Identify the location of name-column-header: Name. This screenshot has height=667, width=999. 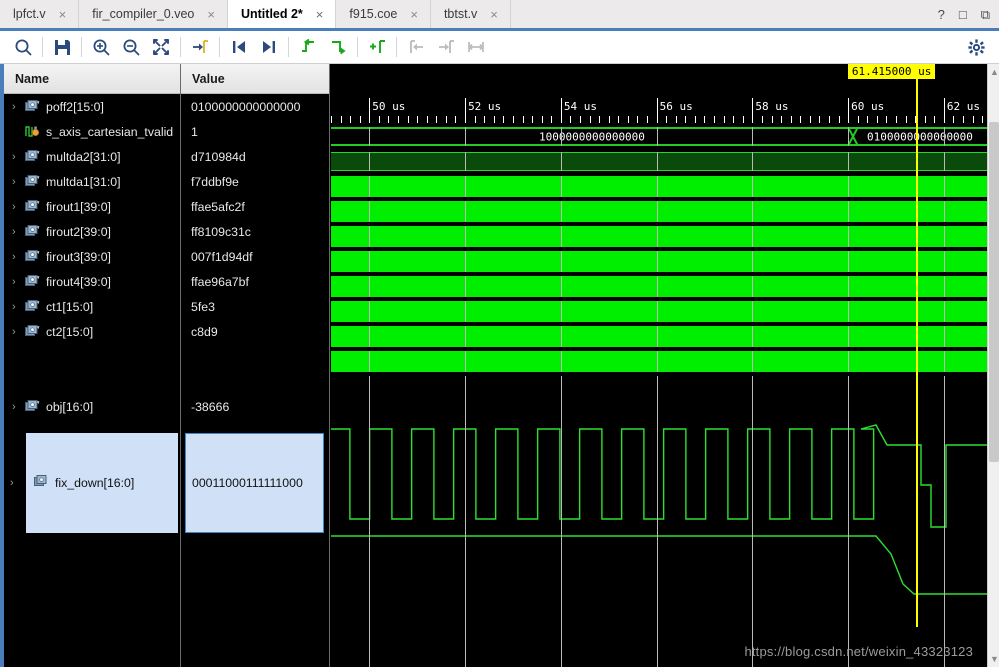
(92, 79).